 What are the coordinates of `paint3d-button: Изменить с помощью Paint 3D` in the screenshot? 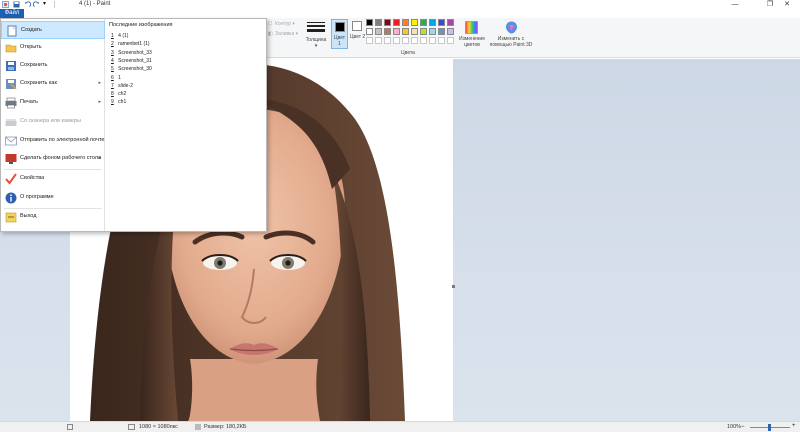 It's located at (511, 36).